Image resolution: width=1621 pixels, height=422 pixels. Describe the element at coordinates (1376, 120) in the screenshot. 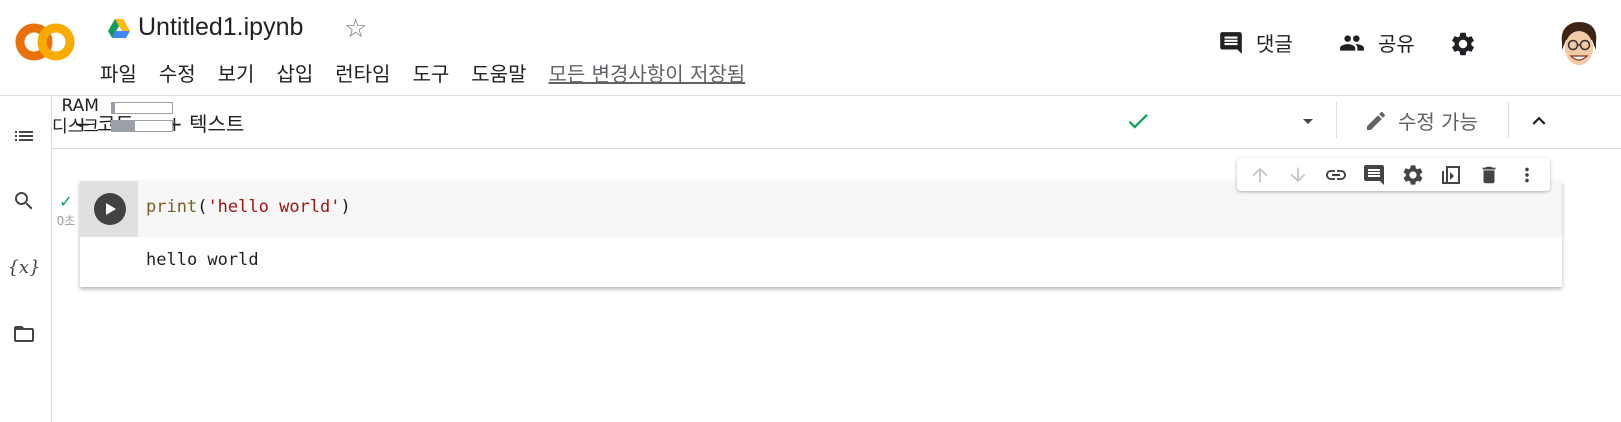

I see `pencil-icon` at that location.